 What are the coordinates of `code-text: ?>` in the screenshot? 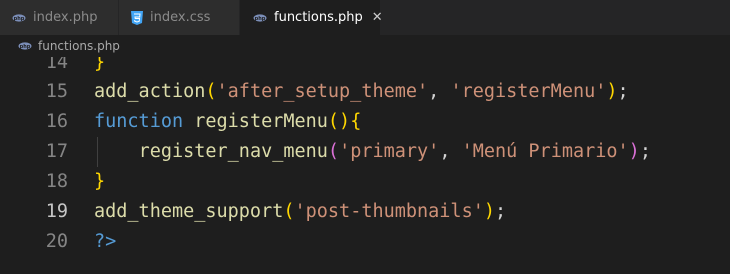 It's located at (105, 241).